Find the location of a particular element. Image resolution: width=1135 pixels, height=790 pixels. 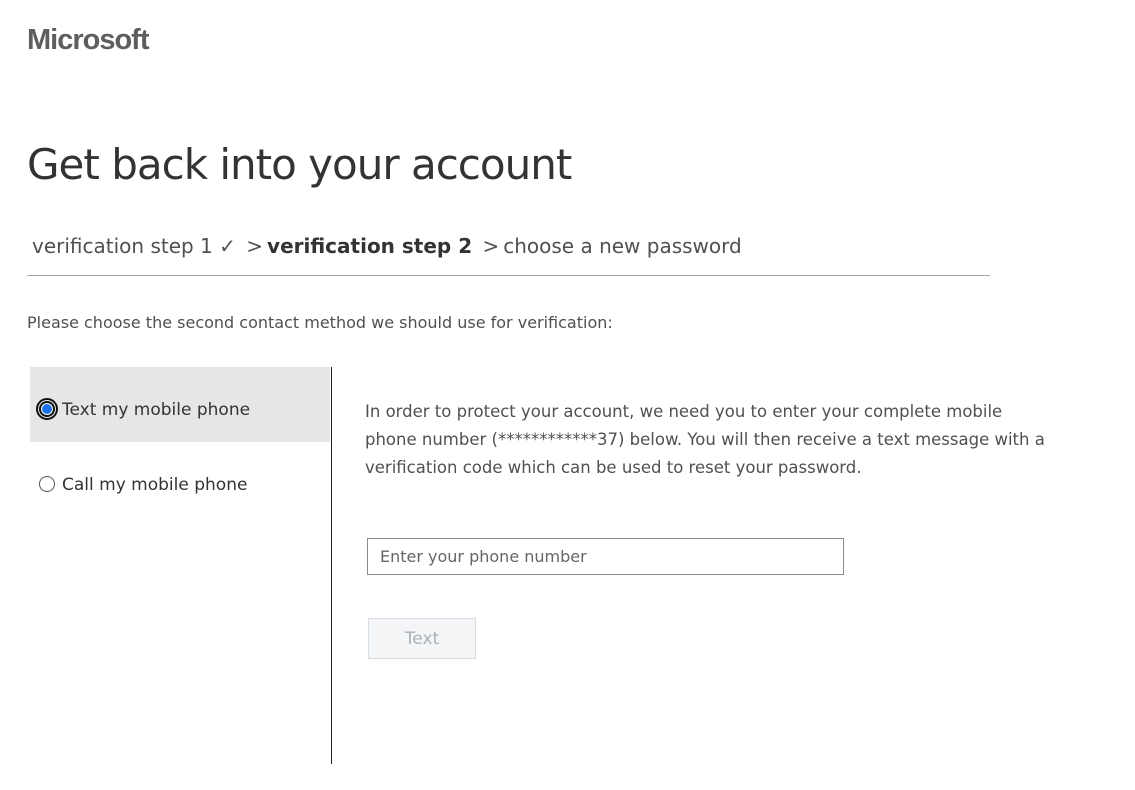

page-title: Get back into your account is located at coordinates (299, 164).